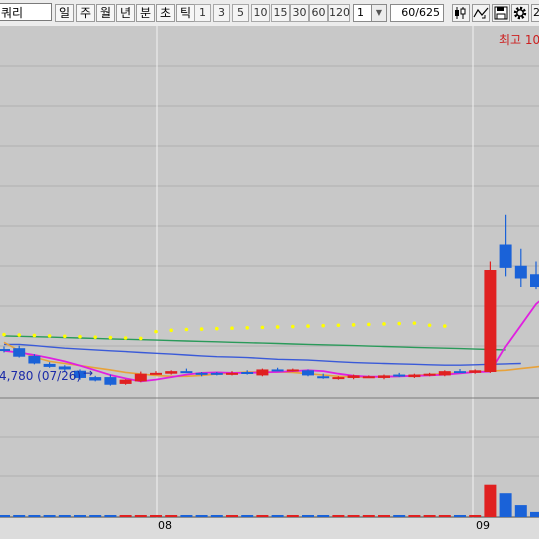  What do you see at coordinates (461, 13) in the screenshot?
I see `candle-add-icon` at bounding box center [461, 13].